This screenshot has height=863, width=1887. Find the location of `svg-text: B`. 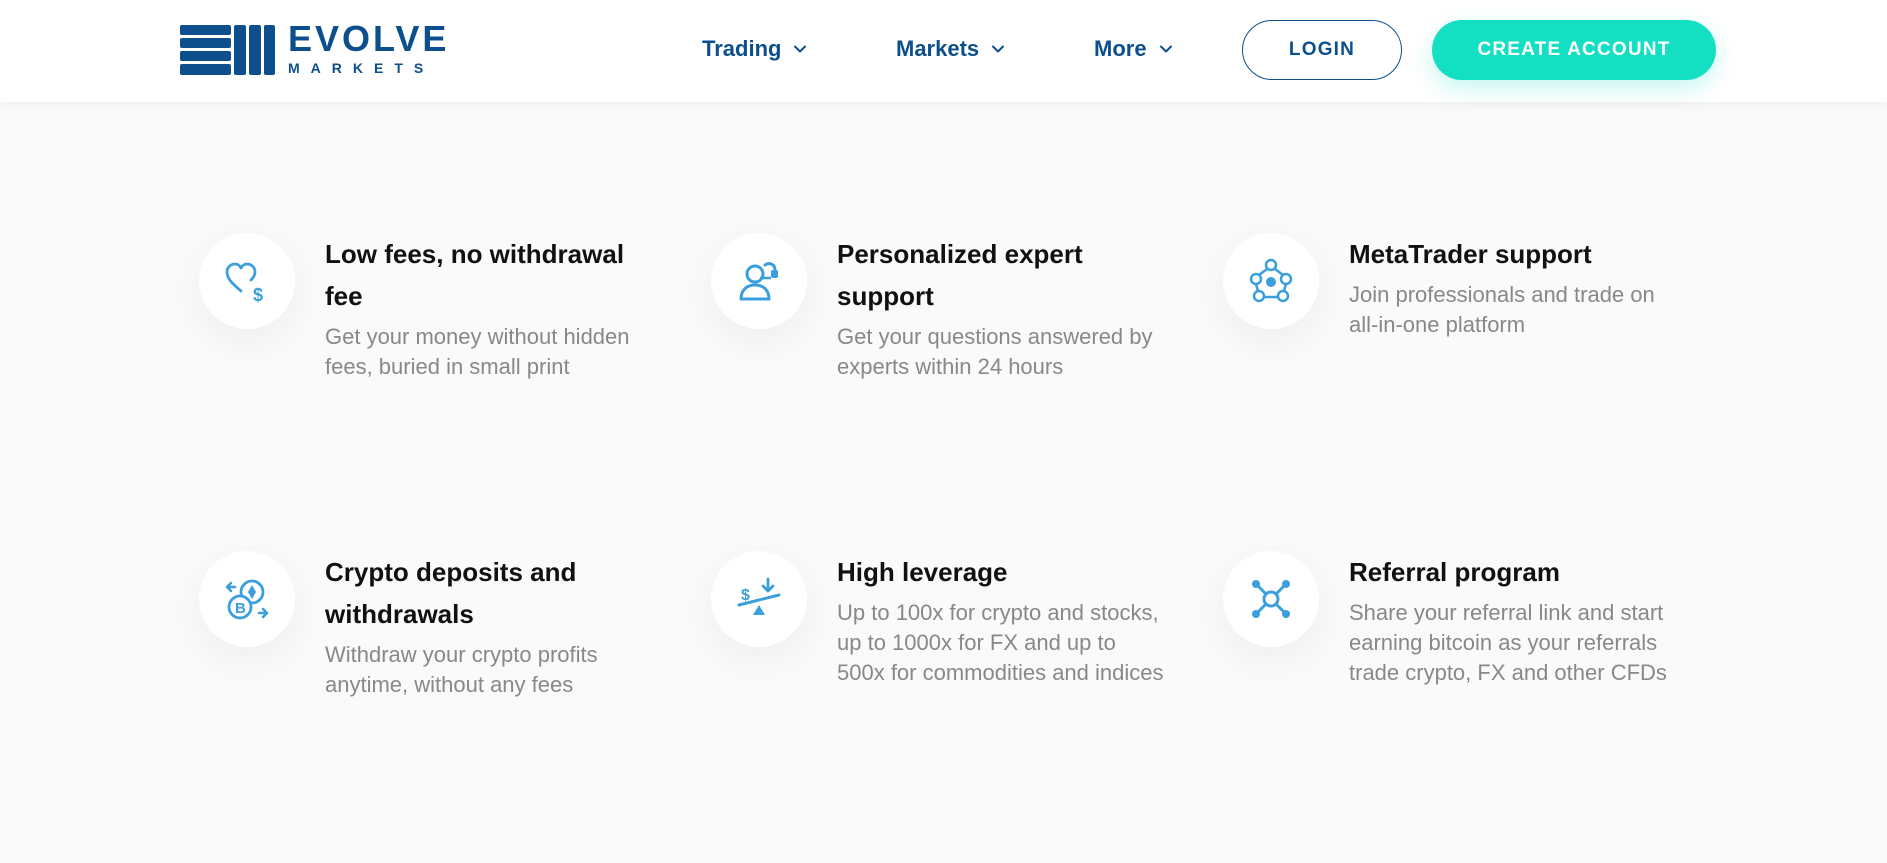

svg-text: B is located at coordinates (240, 608).